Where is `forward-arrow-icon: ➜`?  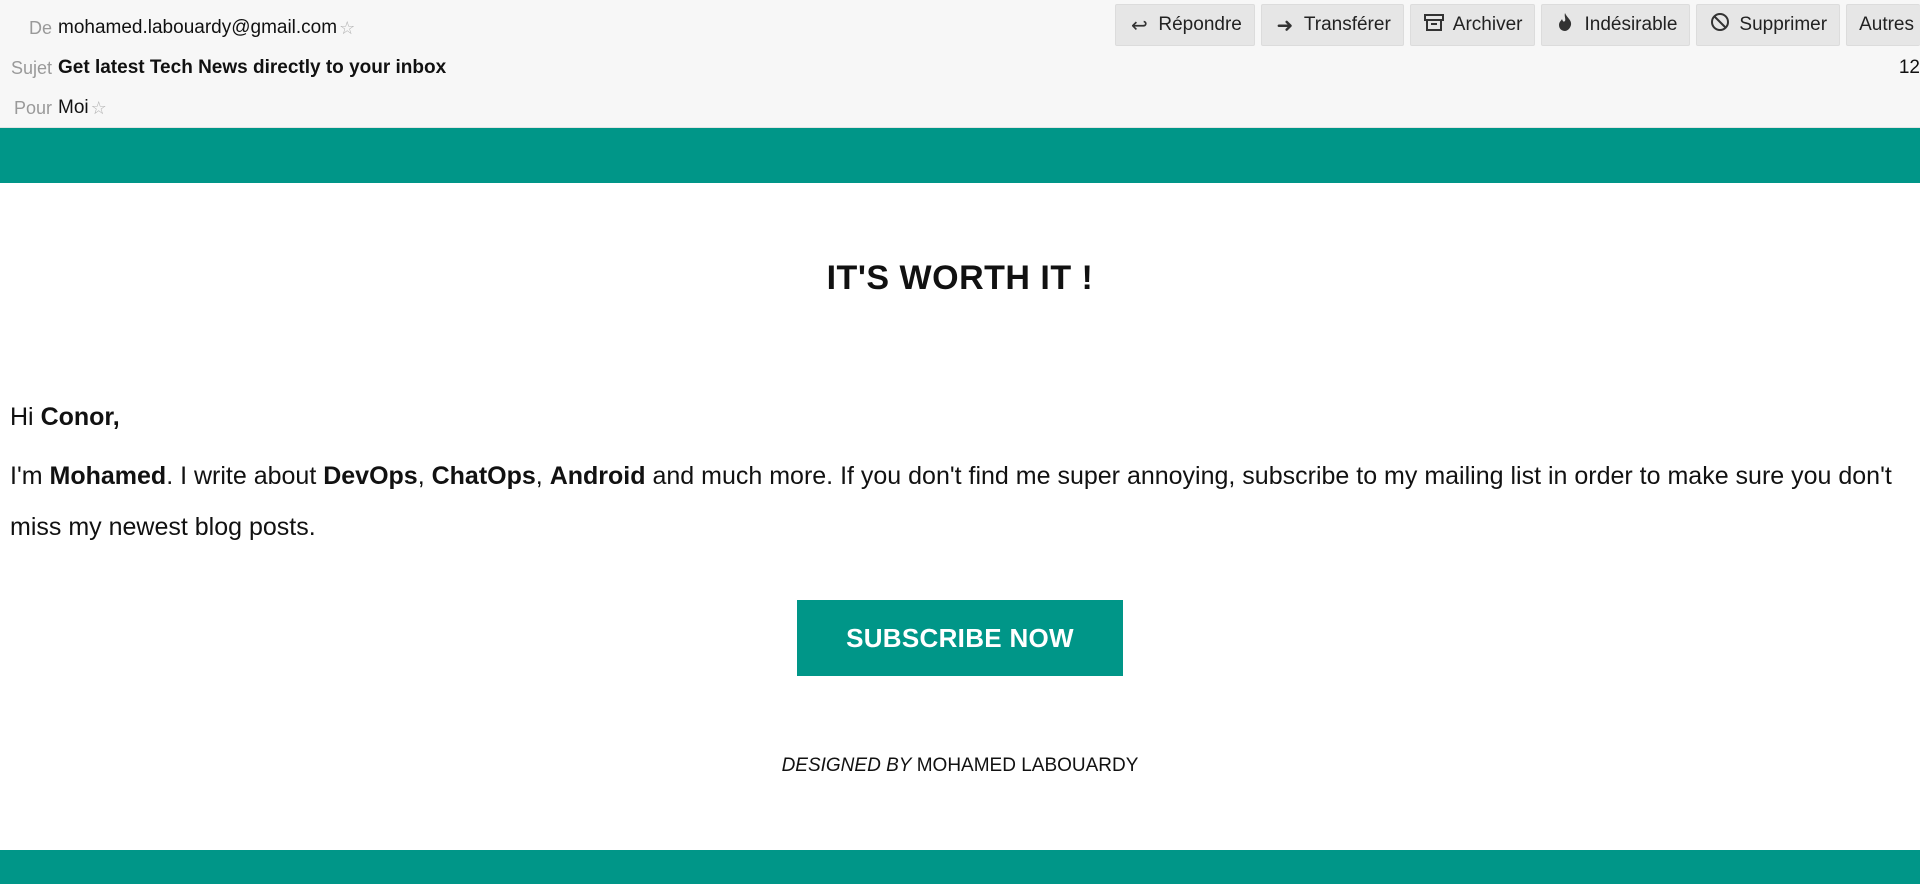
forward-arrow-icon: ➜ is located at coordinates (1285, 25).